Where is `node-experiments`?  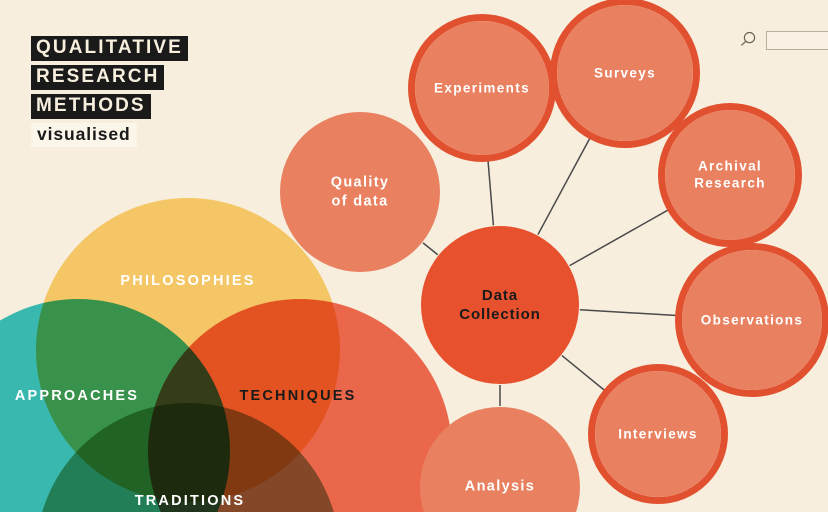 node-experiments is located at coordinates (482, 88).